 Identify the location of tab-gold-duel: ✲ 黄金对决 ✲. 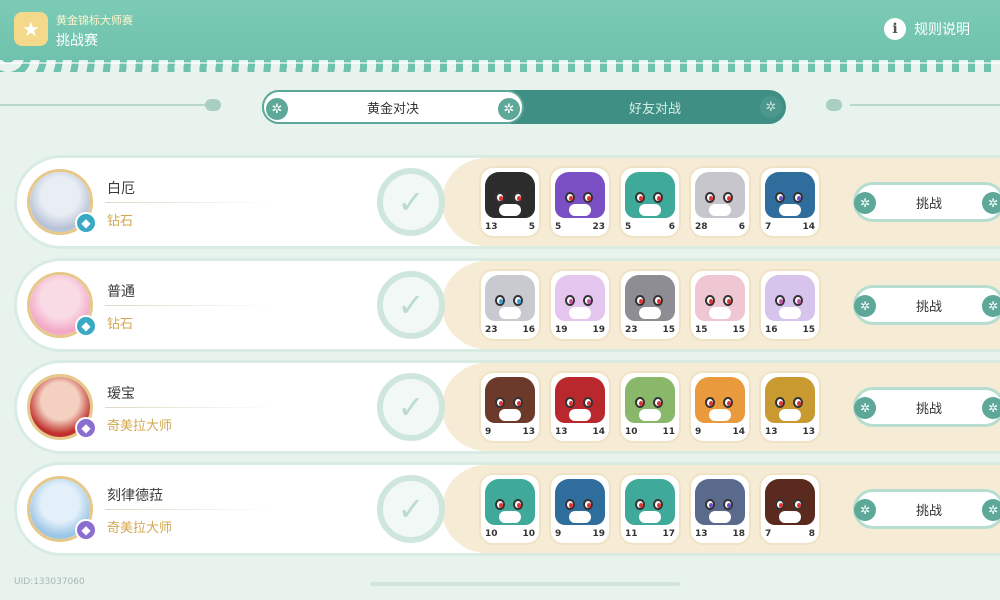
(393, 107).